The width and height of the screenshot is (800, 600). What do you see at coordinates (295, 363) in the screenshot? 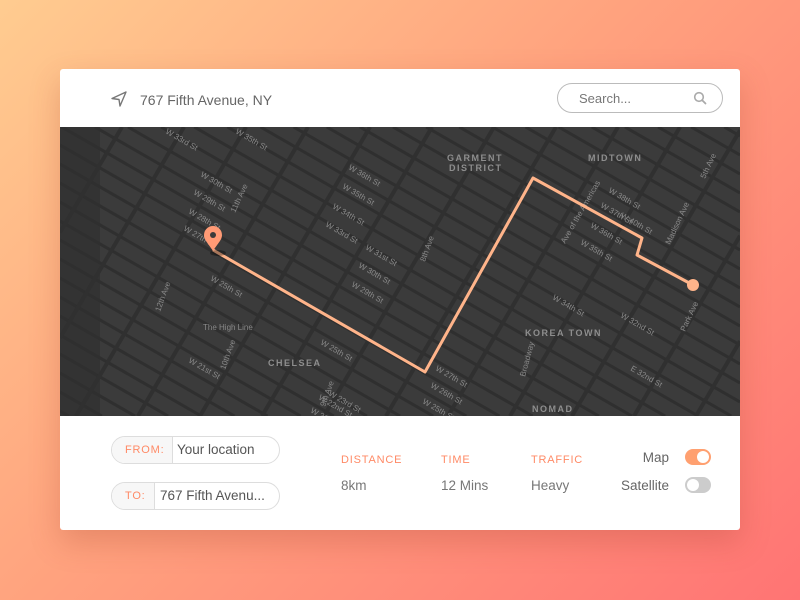
I see `district-label: CHELSEA` at bounding box center [295, 363].